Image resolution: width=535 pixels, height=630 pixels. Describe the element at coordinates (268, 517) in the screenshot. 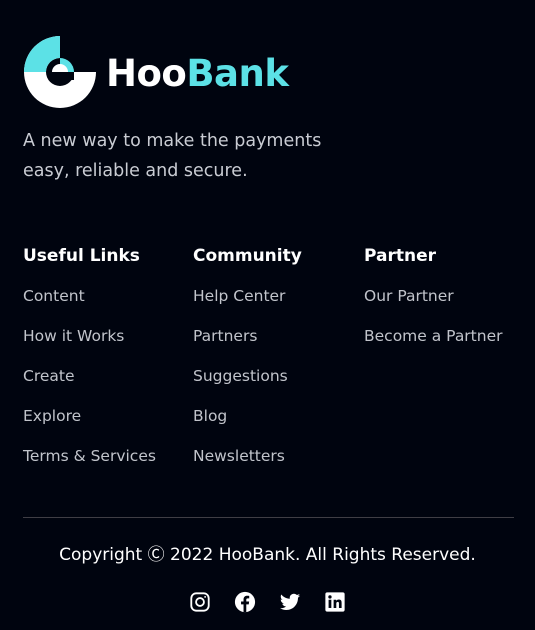

I see `footer-divider` at that location.